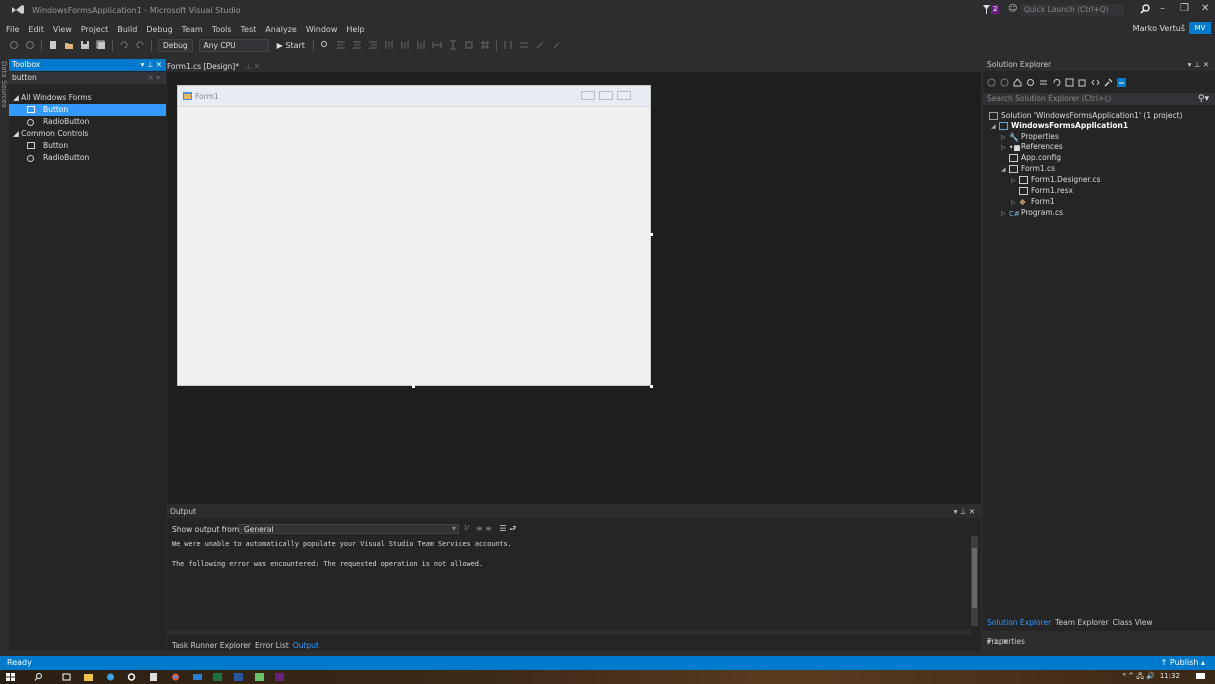  I want to click on menu-file: File, so click(12, 29).